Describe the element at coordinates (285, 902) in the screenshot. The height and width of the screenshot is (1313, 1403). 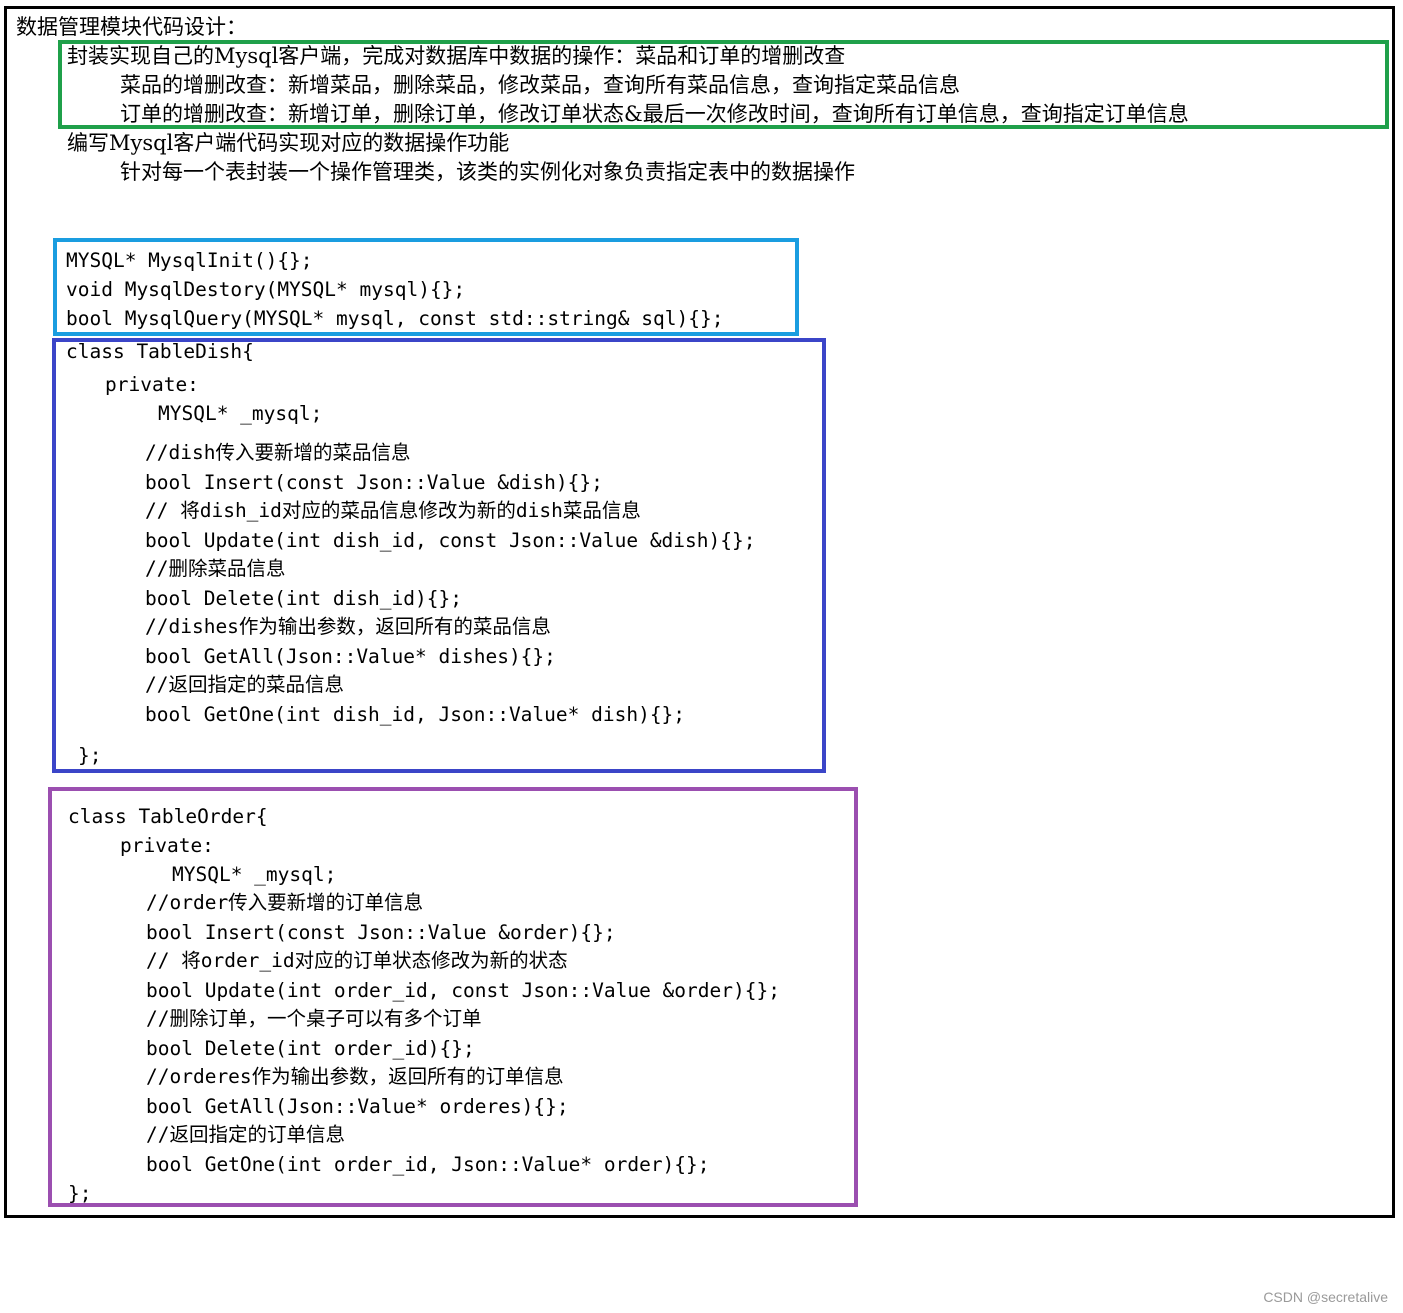
I see `code-line: //order传入要新增的订单信息` at that location.